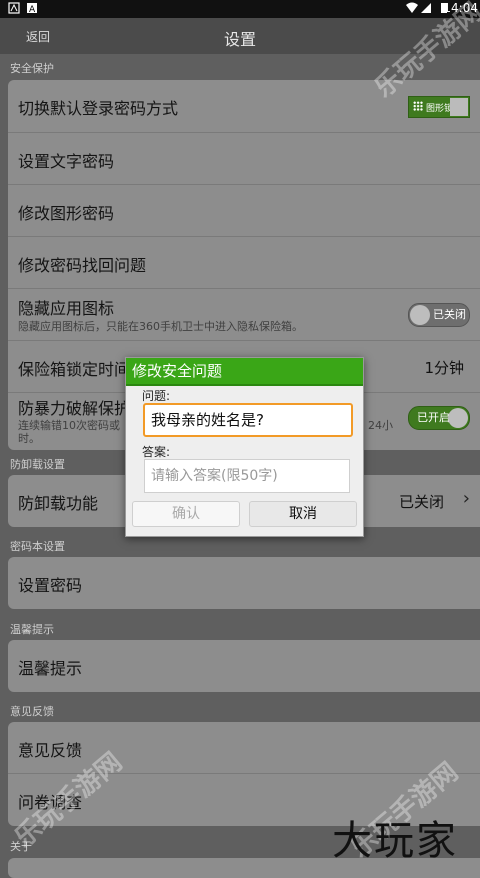 The height and width of the screenshot is (878, 480). Describe the element at coordinates (244, 372) in the screenshot. I see `dialog-title: 修改安全问题` at that location.